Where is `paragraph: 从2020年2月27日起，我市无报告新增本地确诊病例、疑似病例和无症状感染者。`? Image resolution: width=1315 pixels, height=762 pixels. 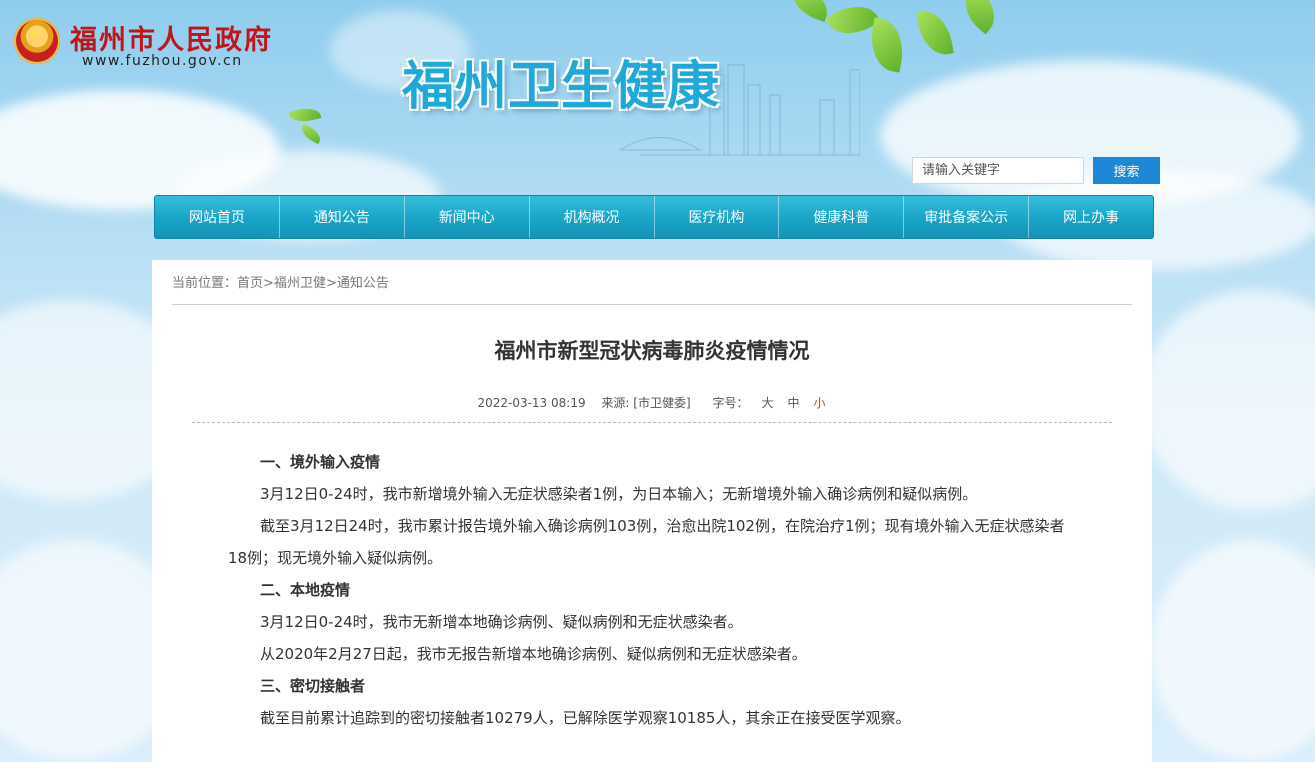
paragraph: 从2020年2月27日起，我市无报告新增本地确诊病例、疑似病例和无症状感染者。 is located at coordinates (533, 654).